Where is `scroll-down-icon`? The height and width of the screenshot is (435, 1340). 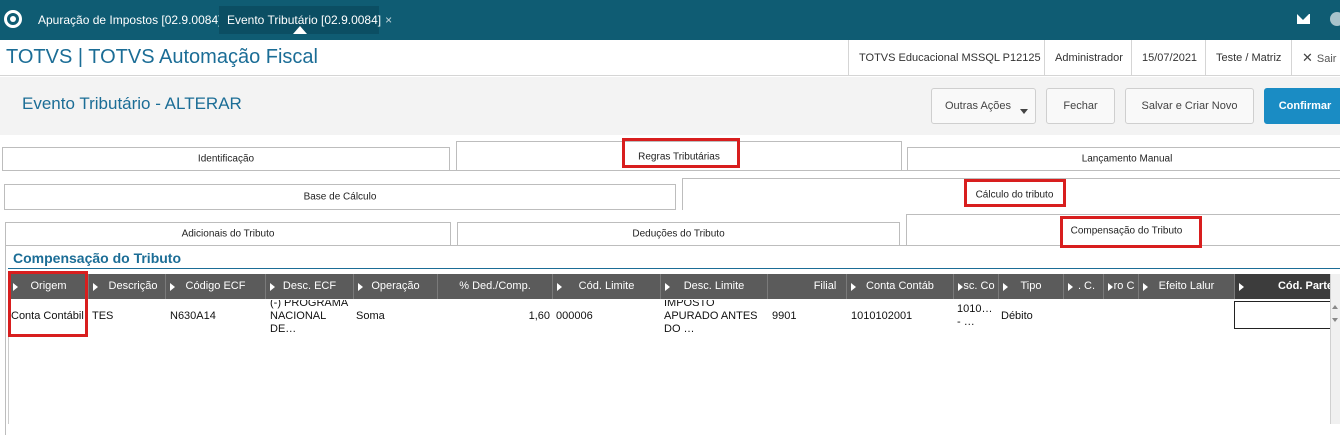 scroll-down-icon is located at coordinates (1335, 320).